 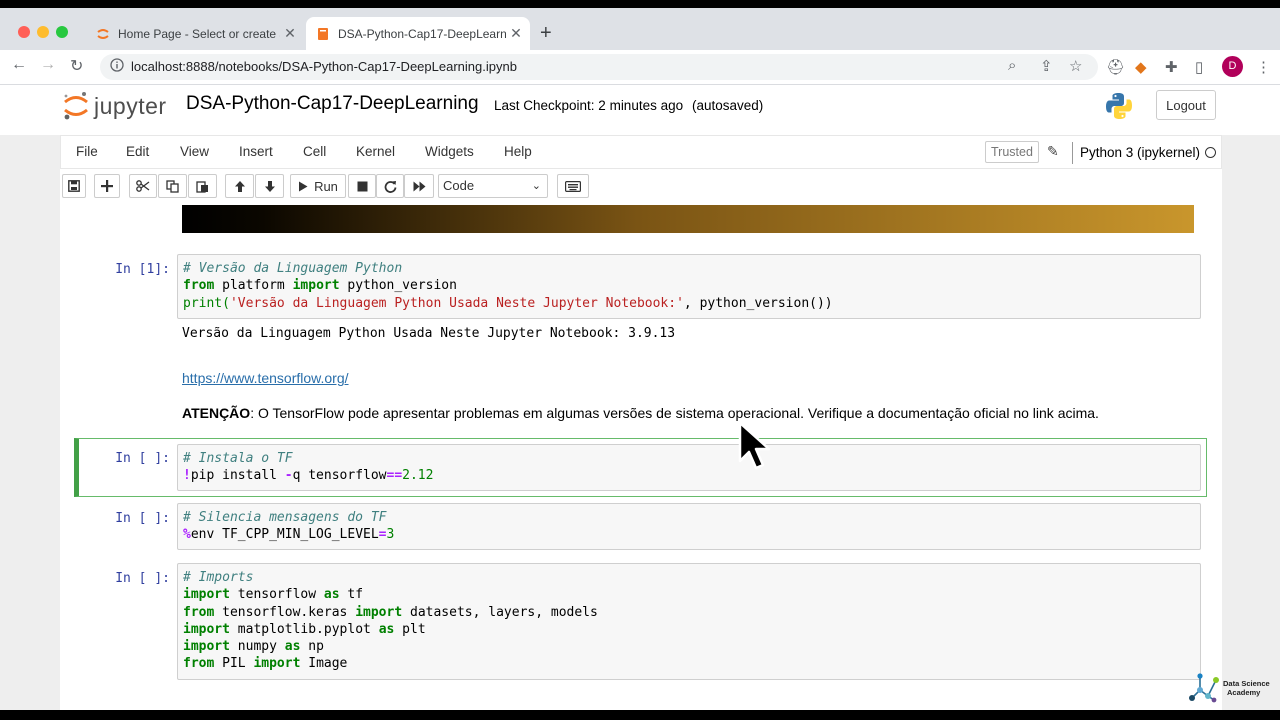 I want to click on extension-hat-icon: ⛑, so click(x=1115, y=67).